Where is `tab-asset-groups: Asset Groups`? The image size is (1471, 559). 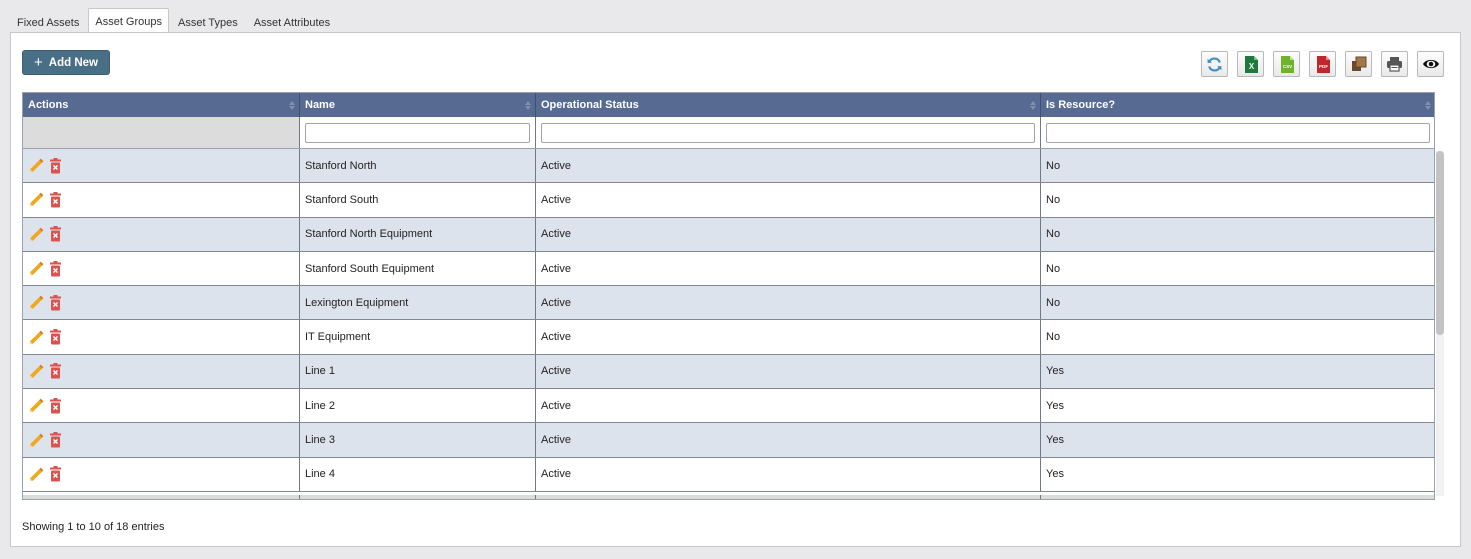 tab-asset-groups: Asset Groups is located at coordinates (128, 21).